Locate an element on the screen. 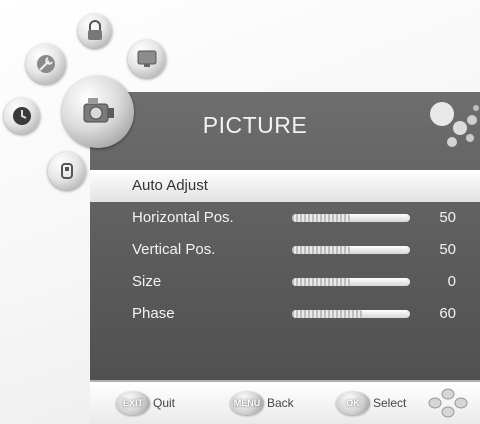 This screenshot has width=480, height=424. picture-camera-icon is located at coordinates (98, 110).